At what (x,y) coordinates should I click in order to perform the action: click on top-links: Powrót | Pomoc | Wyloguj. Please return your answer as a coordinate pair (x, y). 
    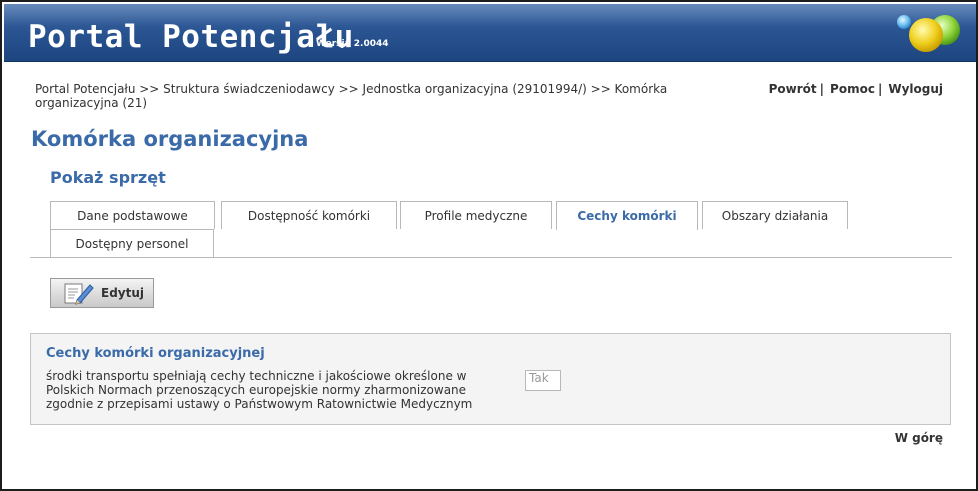
    Looking at the image, I should click on (856, 89).